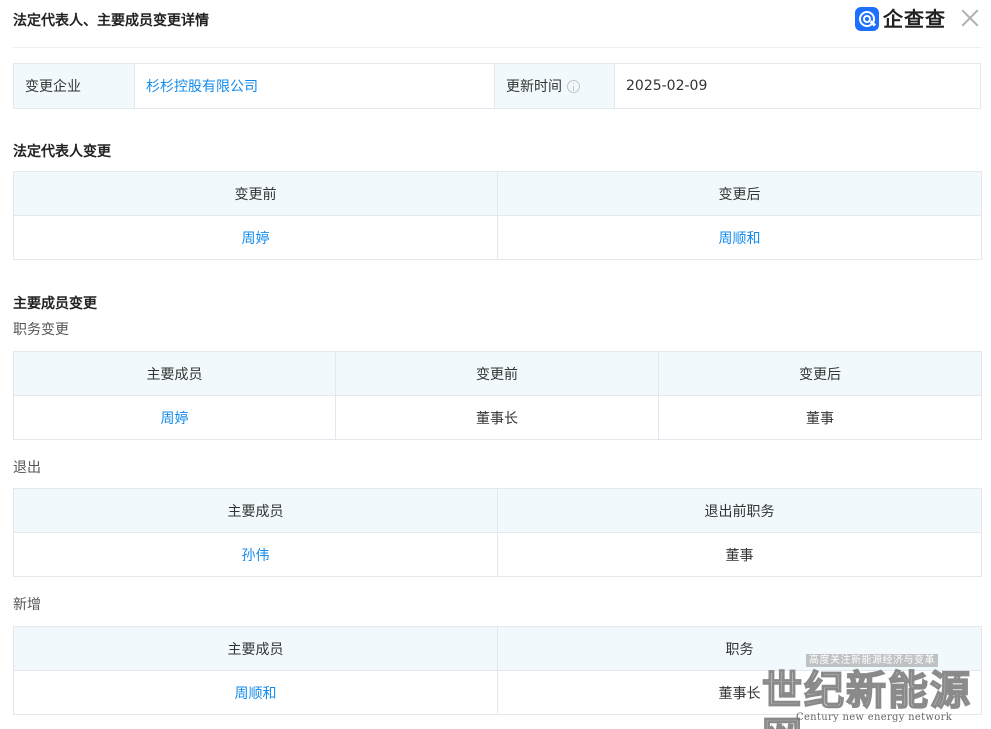 The image size is (991, 729). Describe the element at coordinates (914, 19) in the screenshot. I see `brand-name: 企查查` at that location.